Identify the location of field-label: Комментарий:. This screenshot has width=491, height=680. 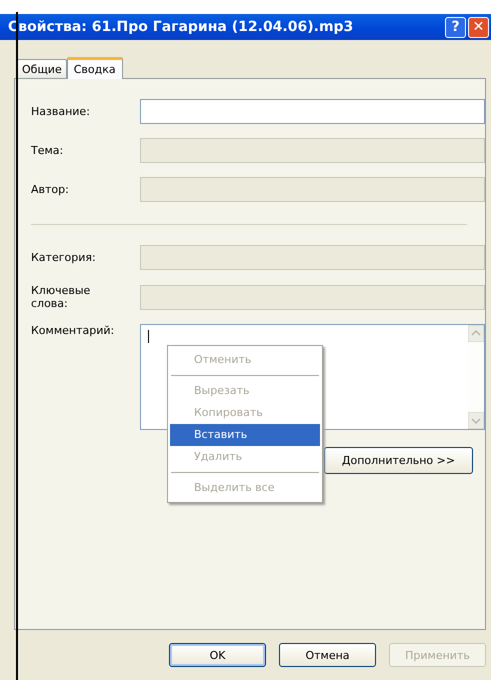
(73, 330).